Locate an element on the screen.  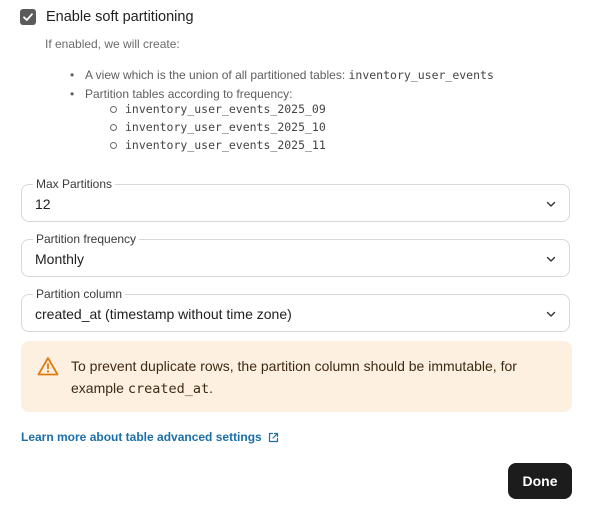
partition-frequency-label: Partition frequency is located at coordinates (86, 239).